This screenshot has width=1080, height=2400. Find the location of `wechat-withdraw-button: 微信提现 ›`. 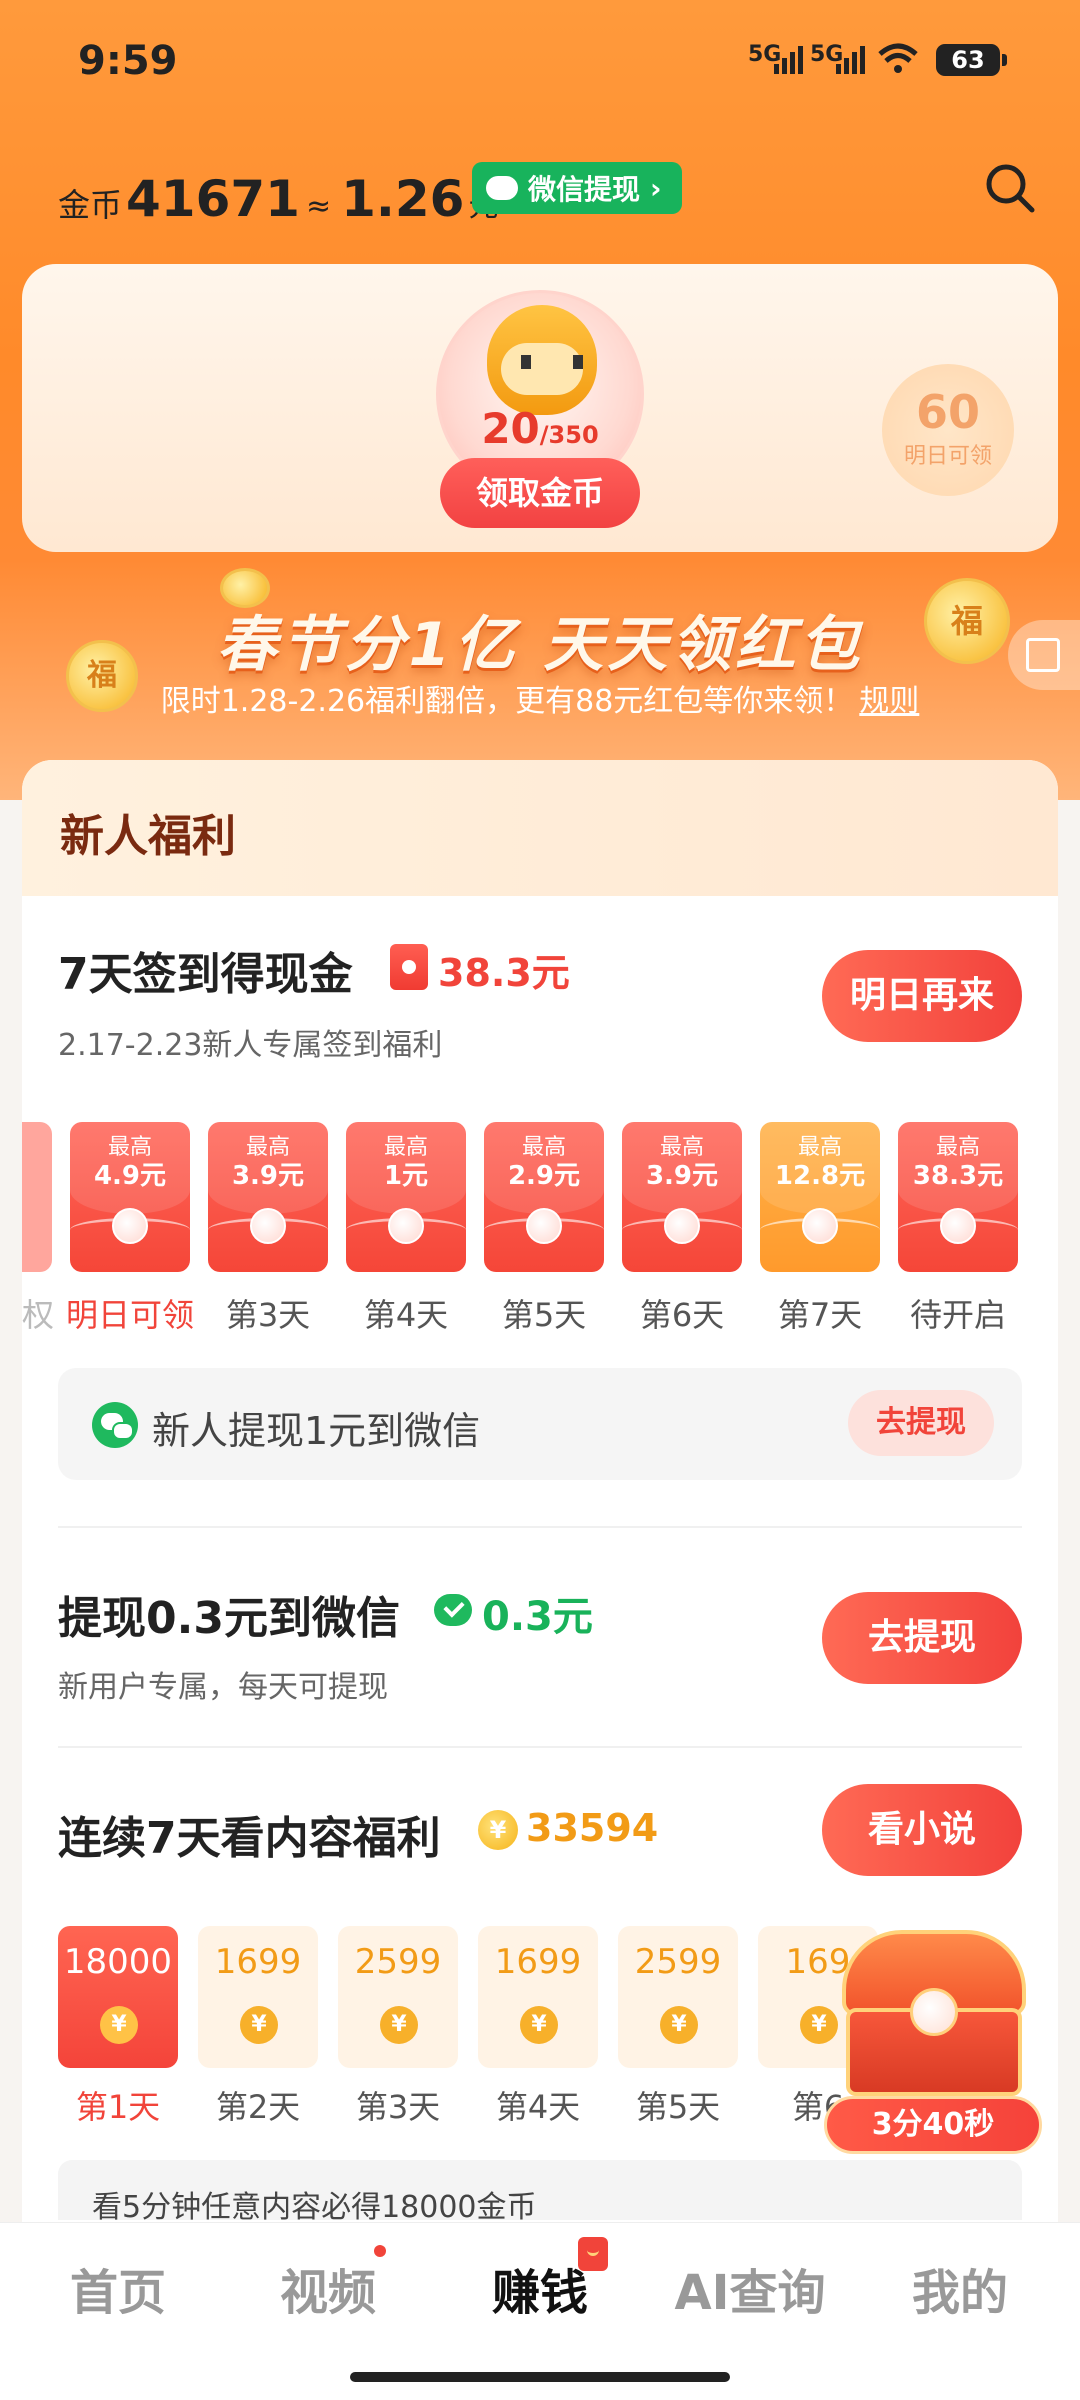

wechat-withdraw-button: 微信提现 › is located at coordinates (577, 188).